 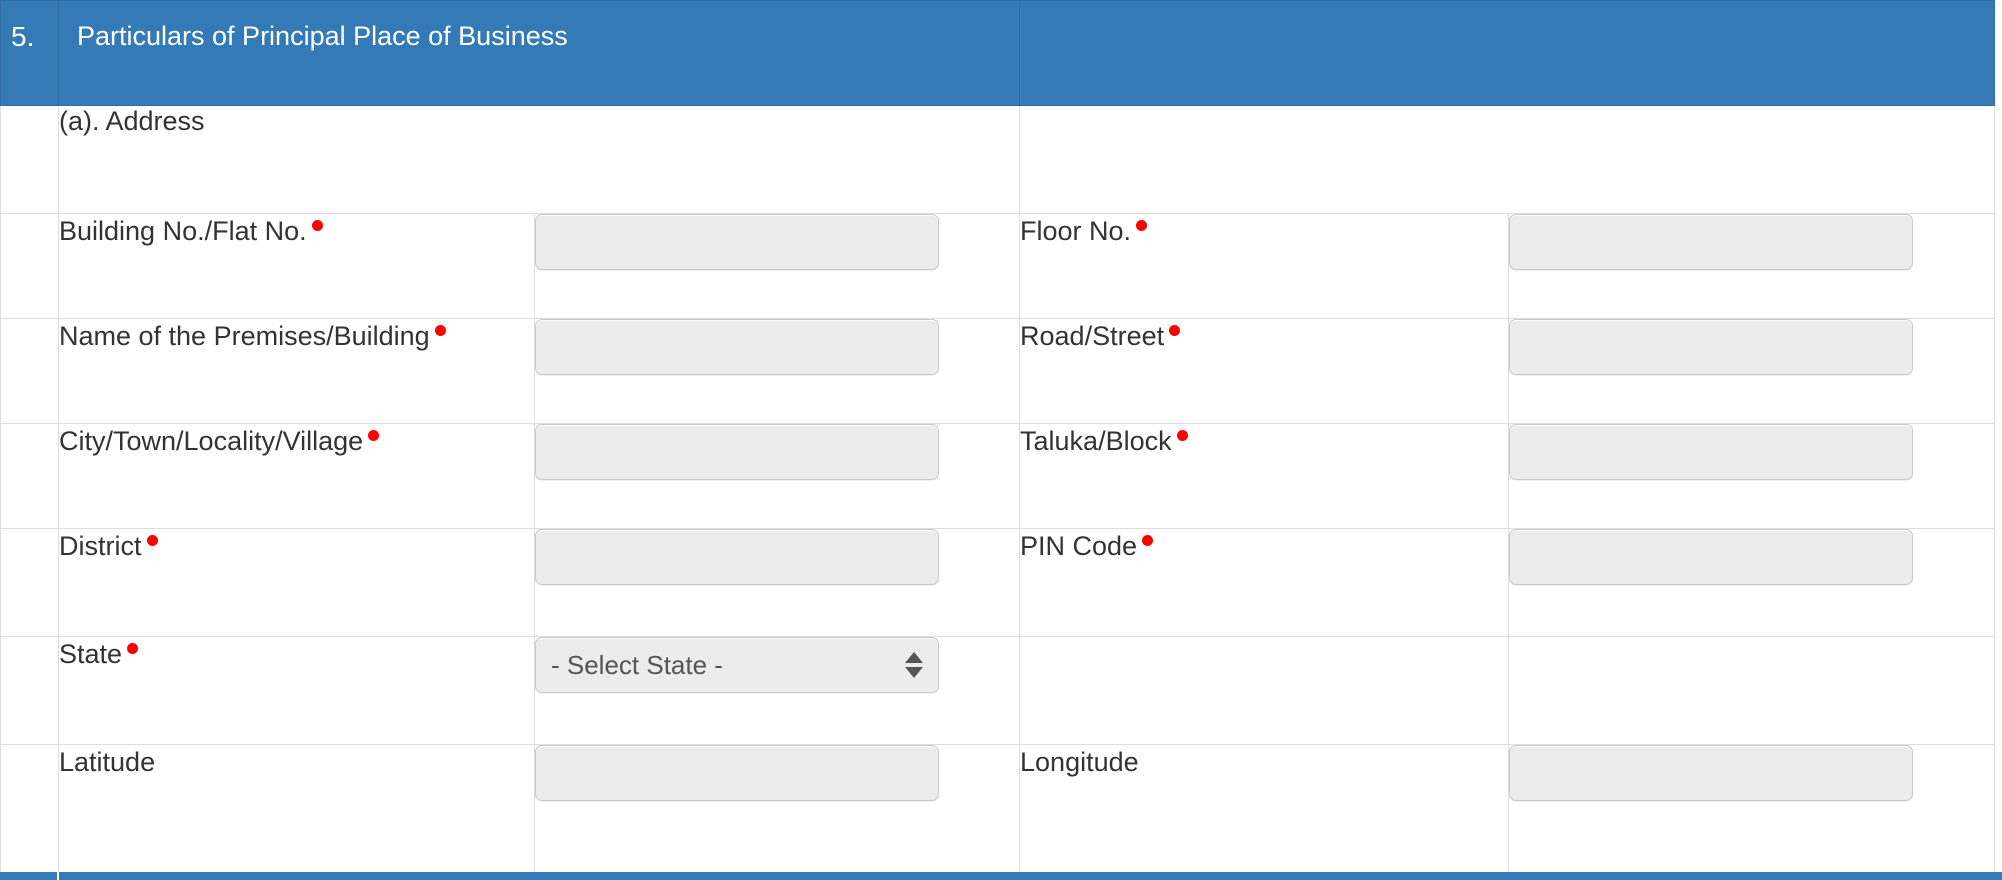 I want to click on table-row: City/Town/Locality/Village Taluka/Block, so click(x=998, y=476).